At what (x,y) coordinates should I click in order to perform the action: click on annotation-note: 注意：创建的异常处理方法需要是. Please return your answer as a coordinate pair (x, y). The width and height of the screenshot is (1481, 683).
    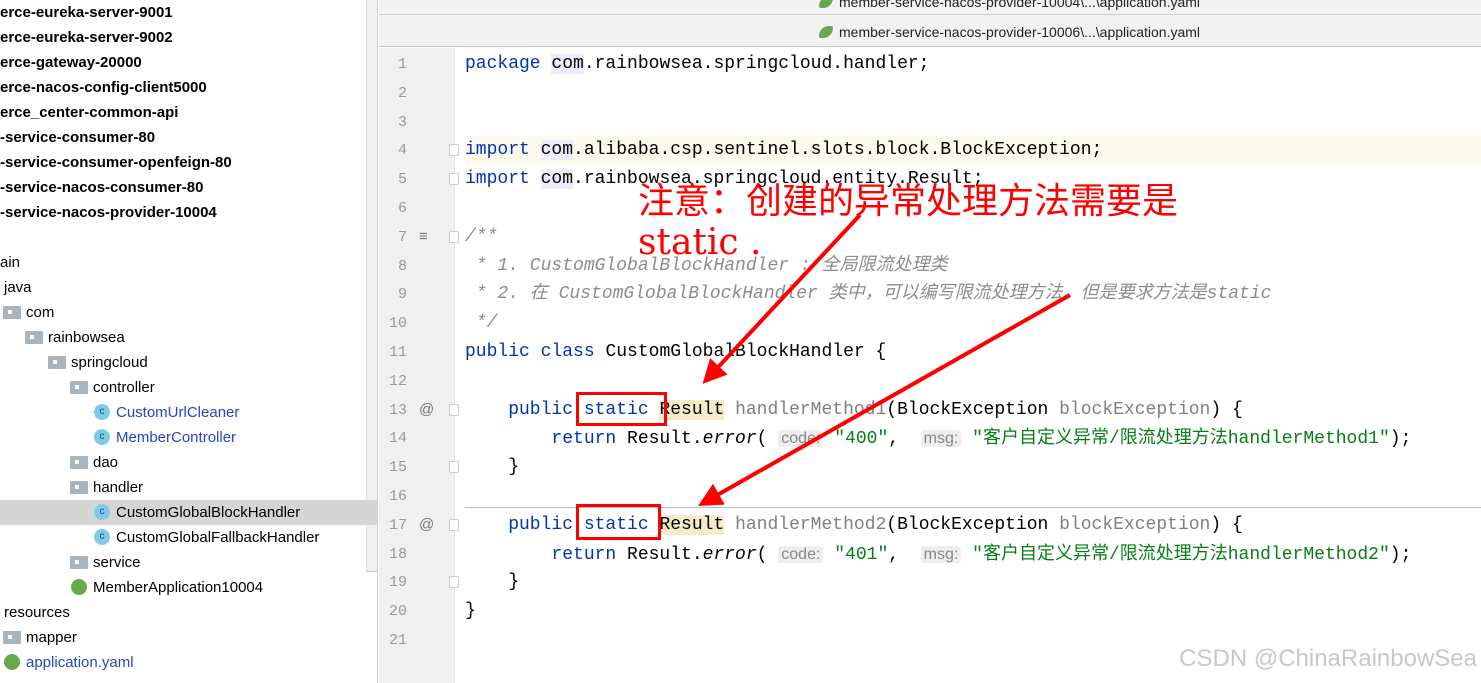
    Looking at the image, I should click on (908, 201).